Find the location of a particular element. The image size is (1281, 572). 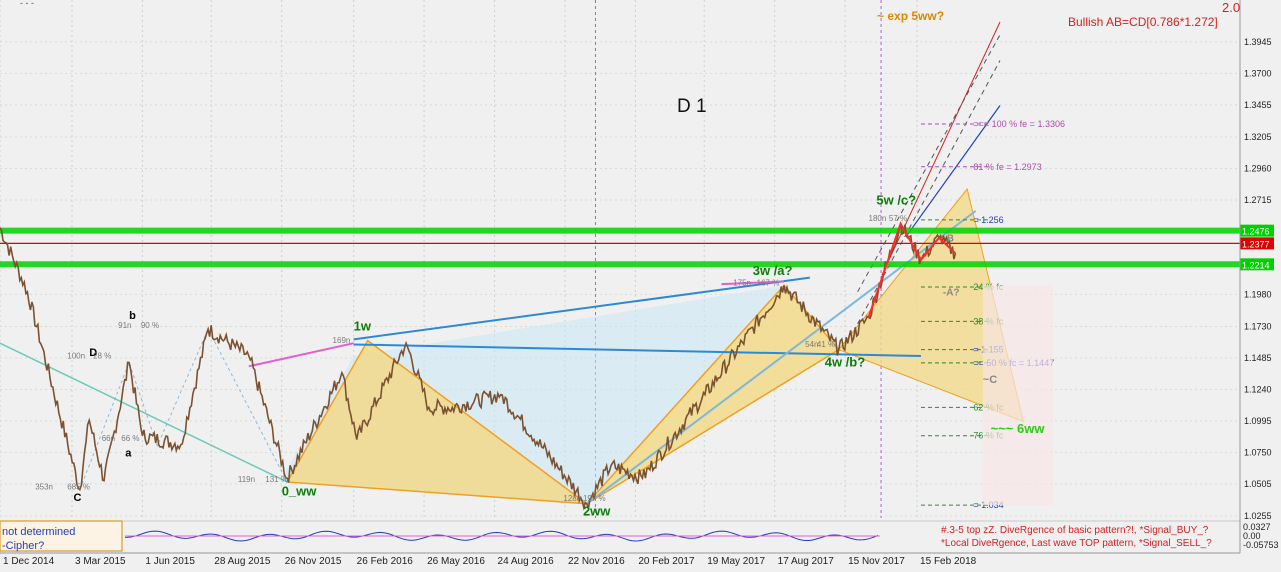

indicator-value-bottom: -0.05753 is located at coordinates (1261, 545).